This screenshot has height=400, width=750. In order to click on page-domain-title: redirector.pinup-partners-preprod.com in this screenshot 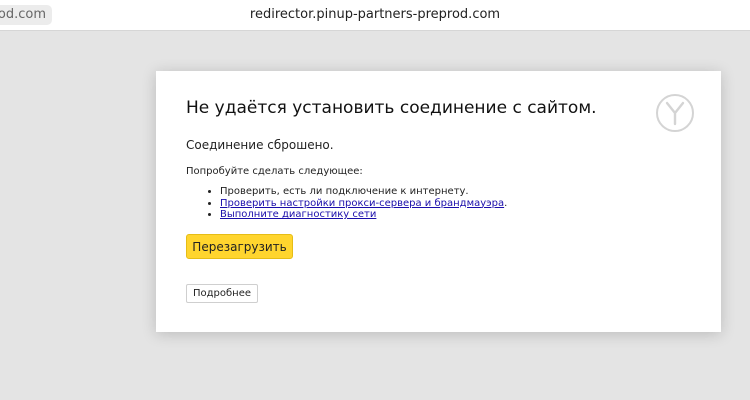, I will do `click(375, 14)`.